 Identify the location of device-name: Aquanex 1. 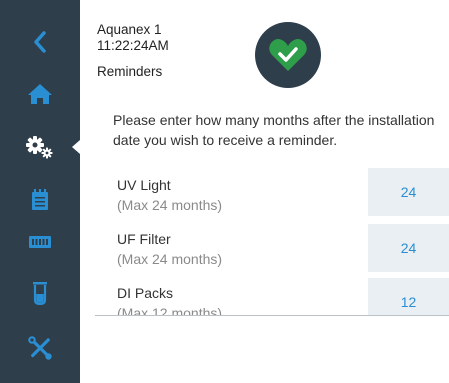
(129, 29).